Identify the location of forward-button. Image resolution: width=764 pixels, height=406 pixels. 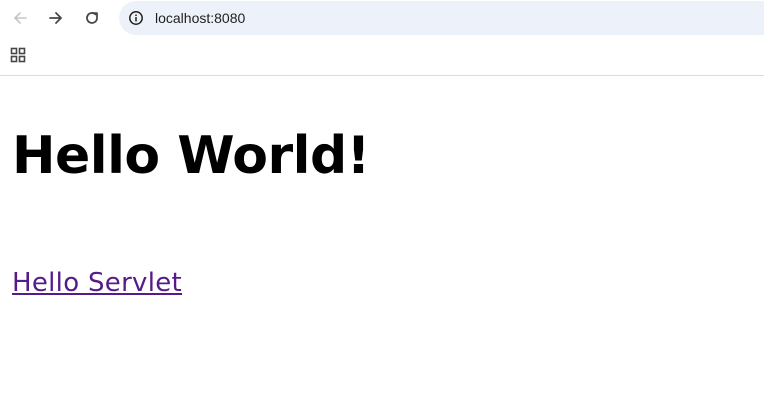
(56, 18).